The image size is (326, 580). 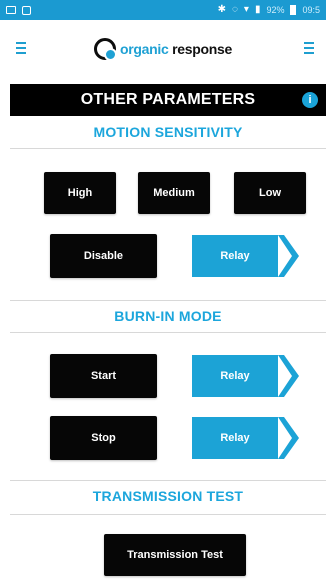 I want to click on motion-sensitivity-heading: MOTION SENSITIVITY, so click(x=168, y=132).